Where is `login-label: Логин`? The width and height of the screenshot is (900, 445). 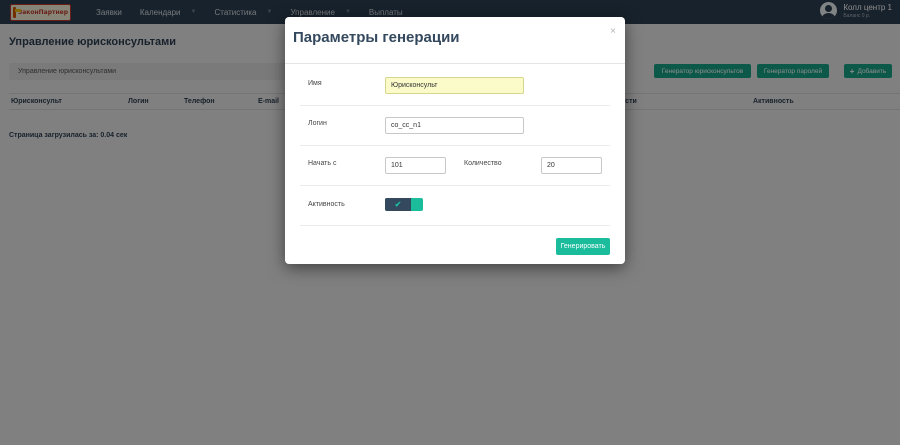
login-label: Логин is located at coordinates (317, 123).